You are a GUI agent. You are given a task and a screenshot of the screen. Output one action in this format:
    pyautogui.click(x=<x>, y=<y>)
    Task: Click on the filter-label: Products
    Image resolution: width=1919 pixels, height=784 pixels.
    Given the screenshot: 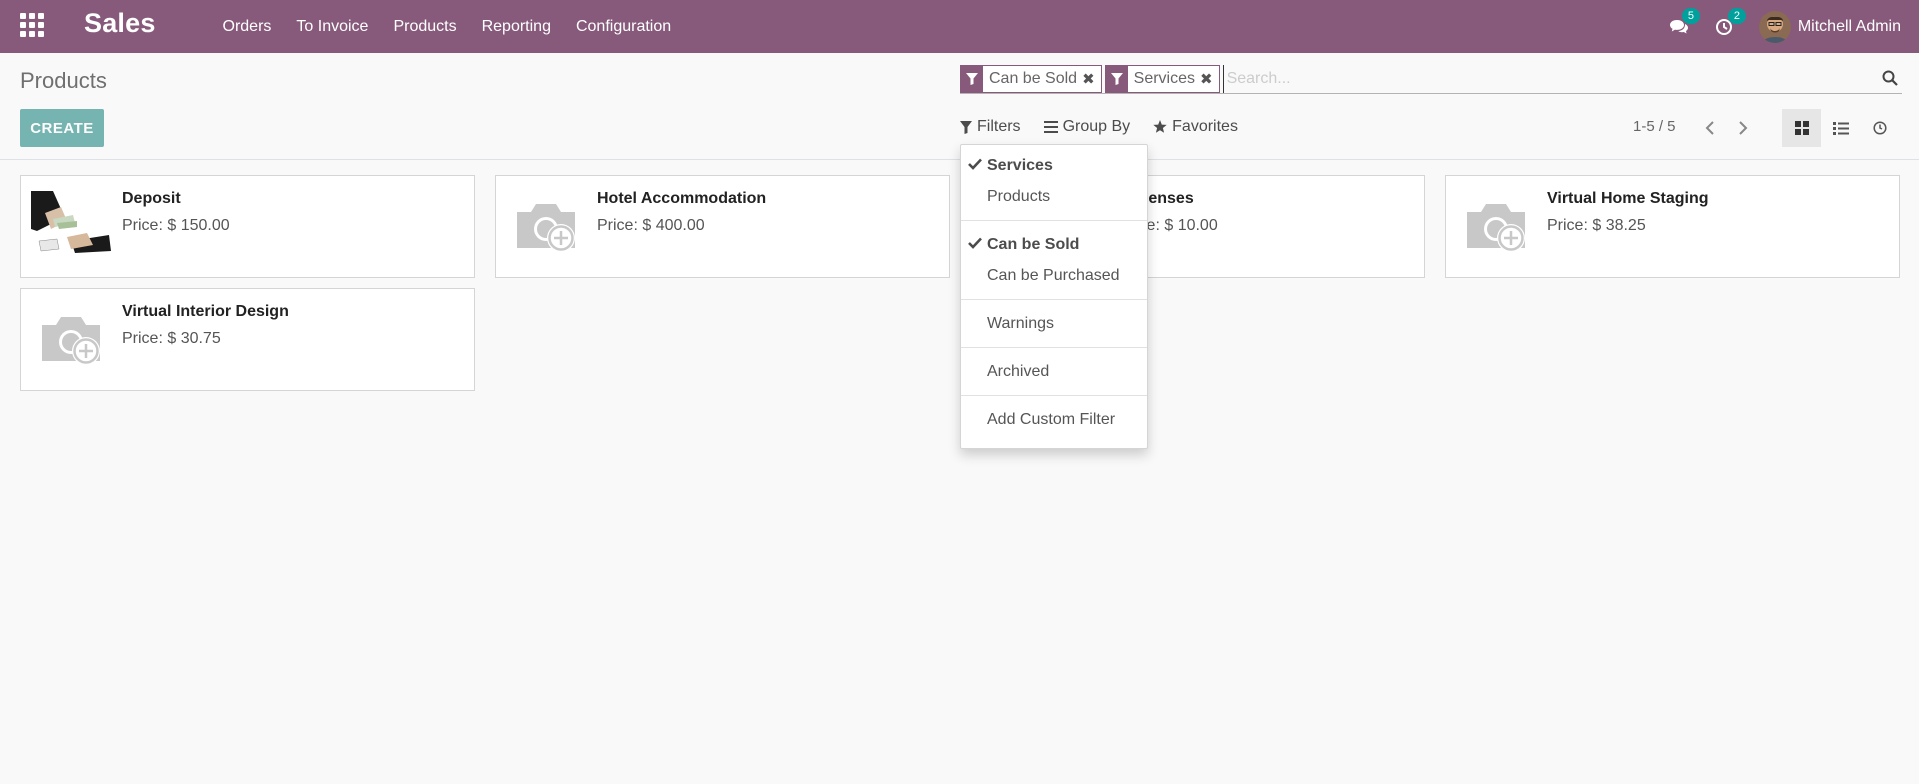 What is the action you would take?
    pyautogui.click(x=1019, y=196)
    